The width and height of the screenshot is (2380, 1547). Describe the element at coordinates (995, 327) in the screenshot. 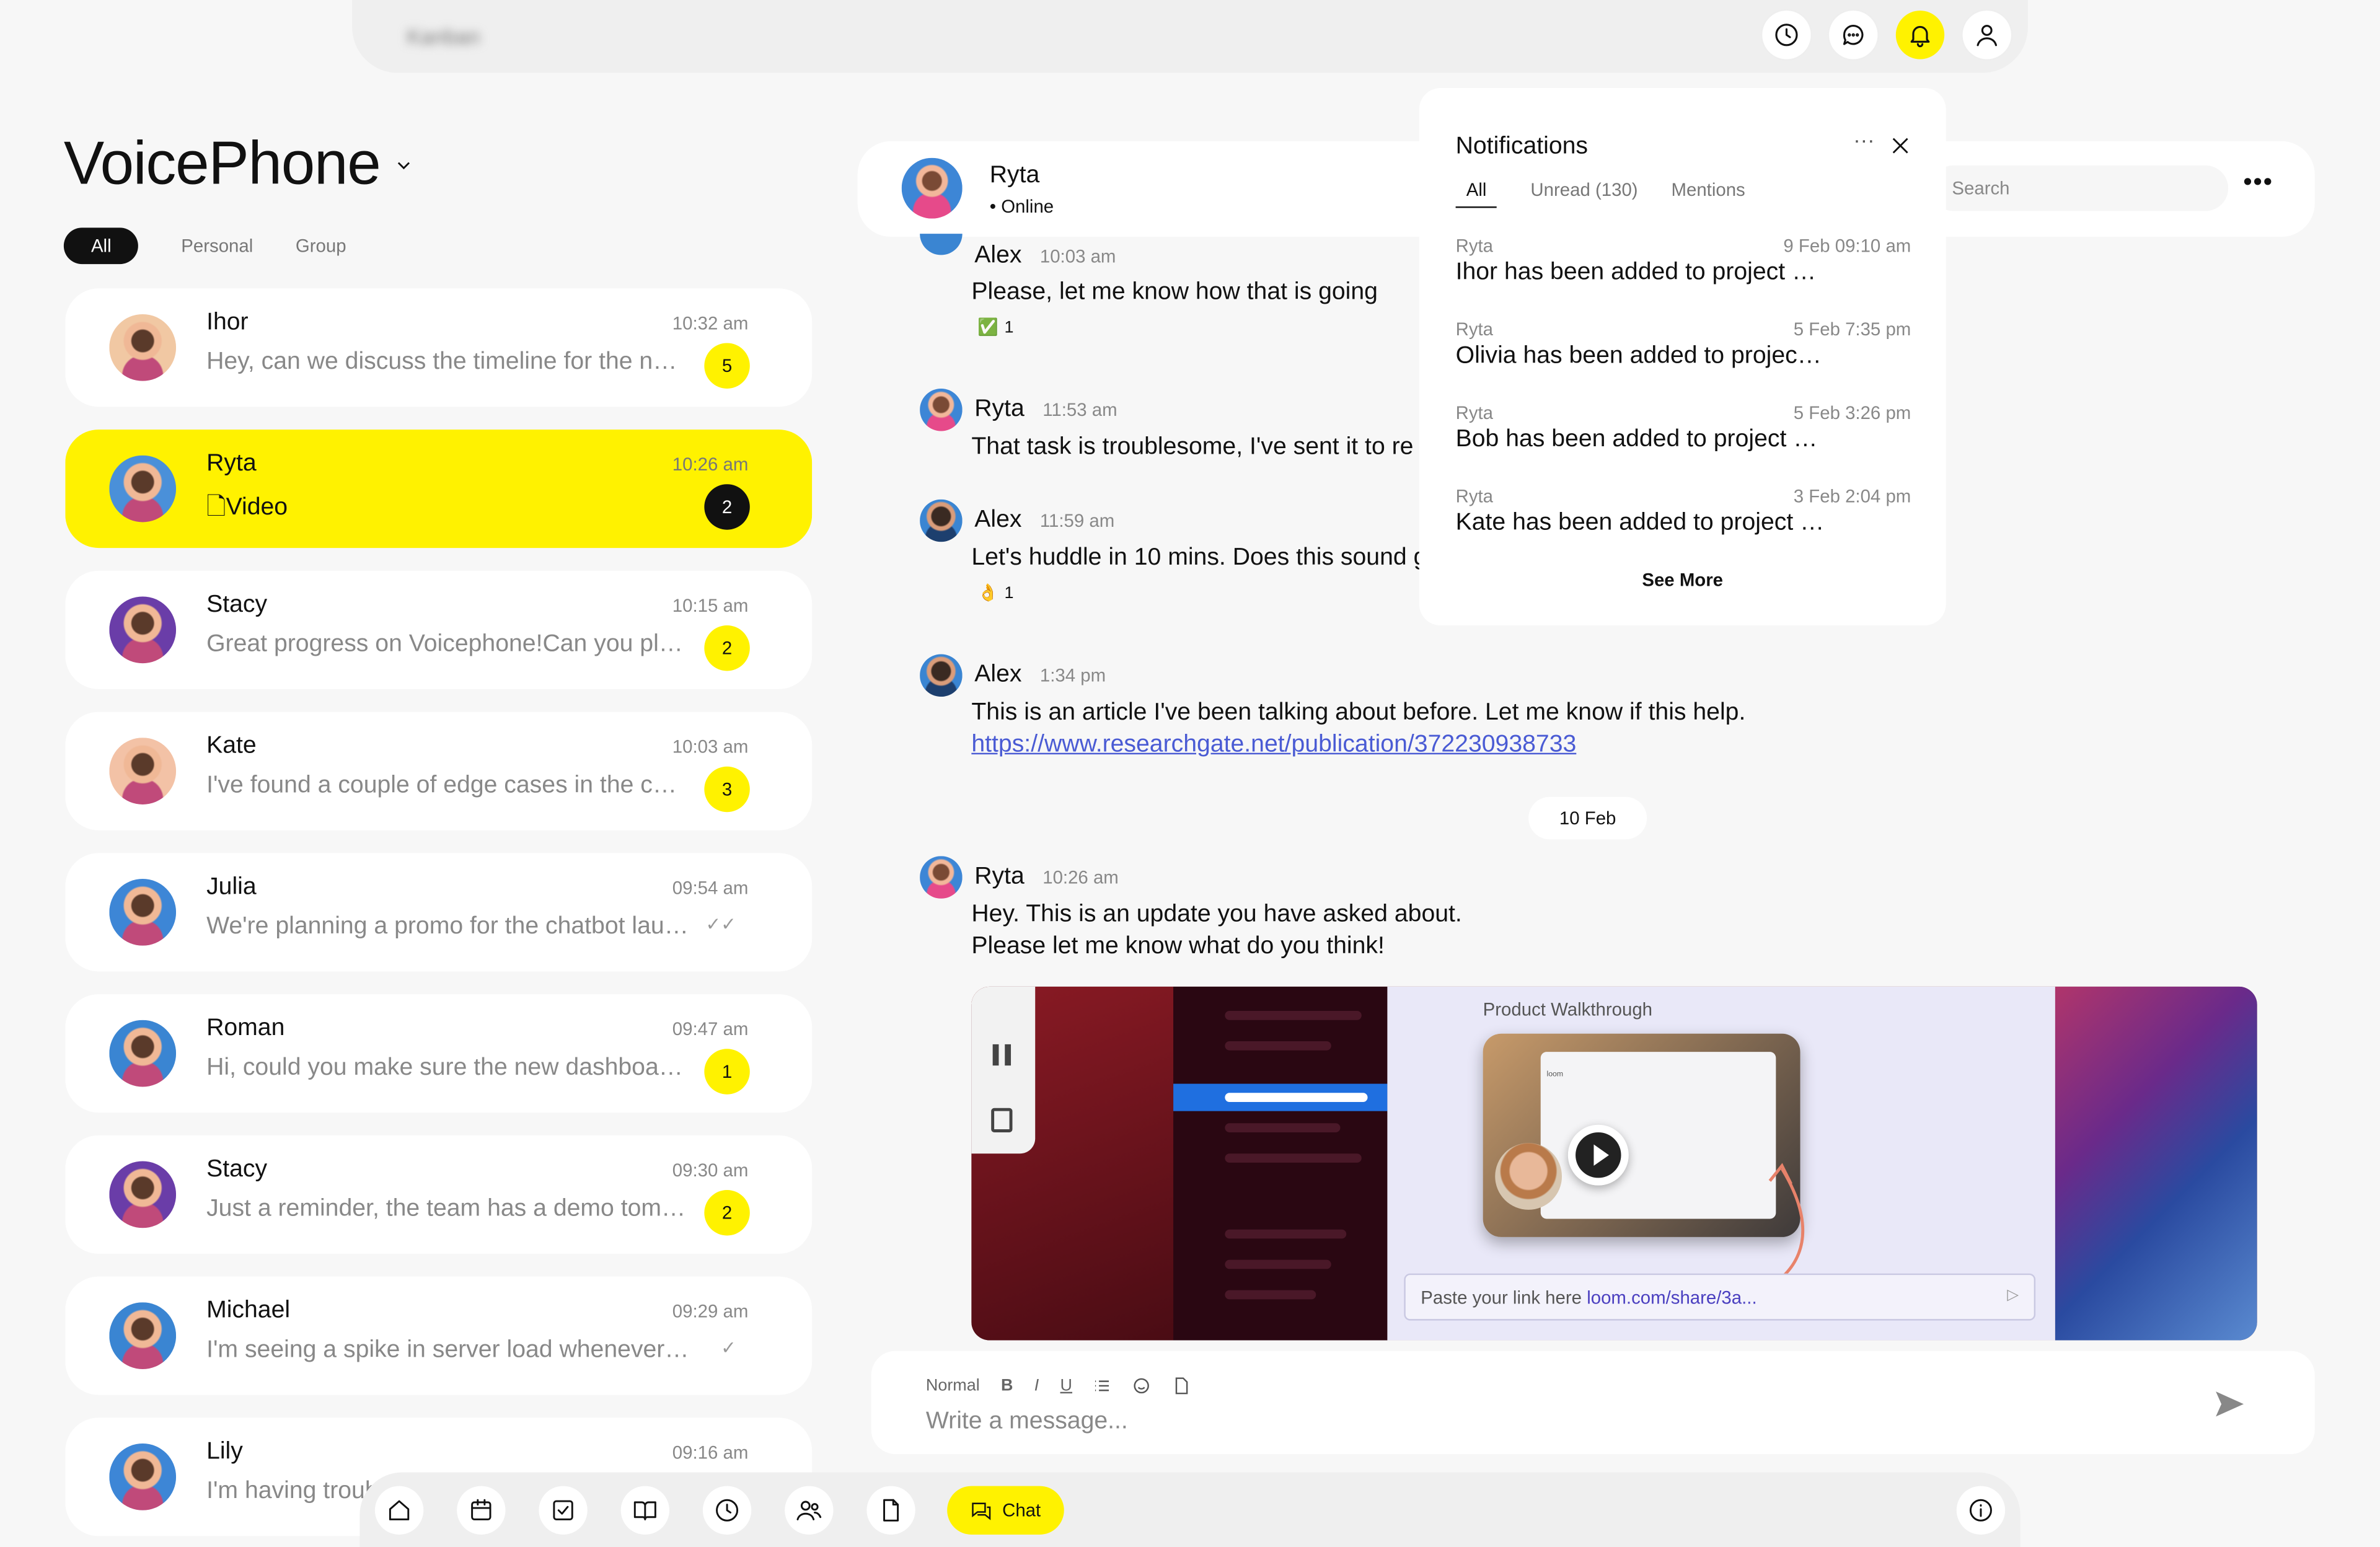

I see `message-0-reaction: ✅ 1` at that location.